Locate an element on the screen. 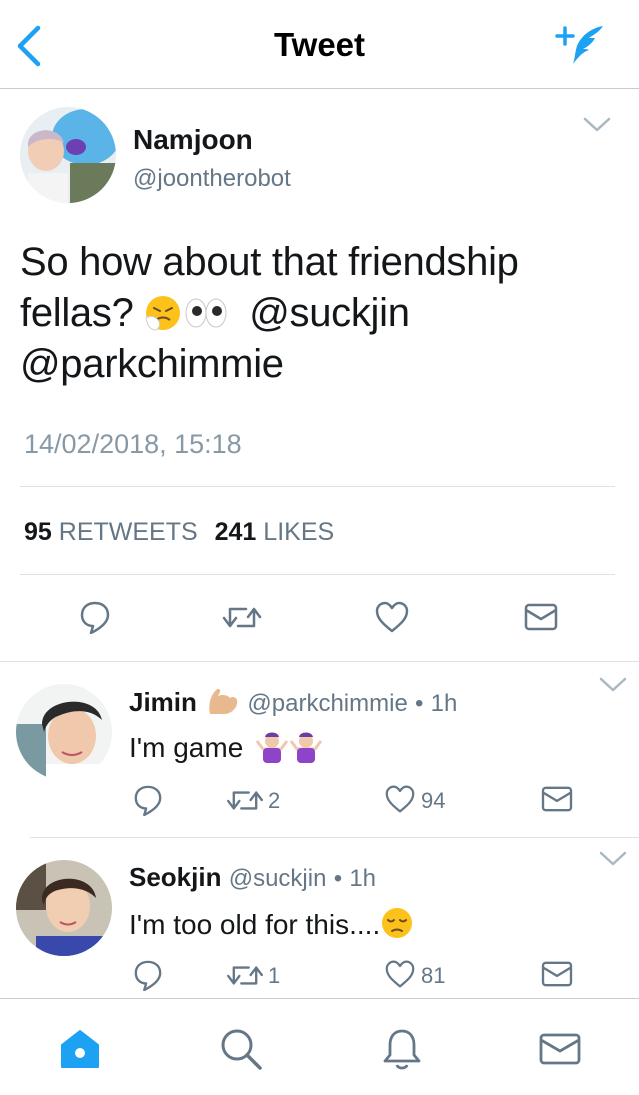 The image size is (639, 1095). reply-author-handle: @parkchimmie is located at coordinates (327, 703).